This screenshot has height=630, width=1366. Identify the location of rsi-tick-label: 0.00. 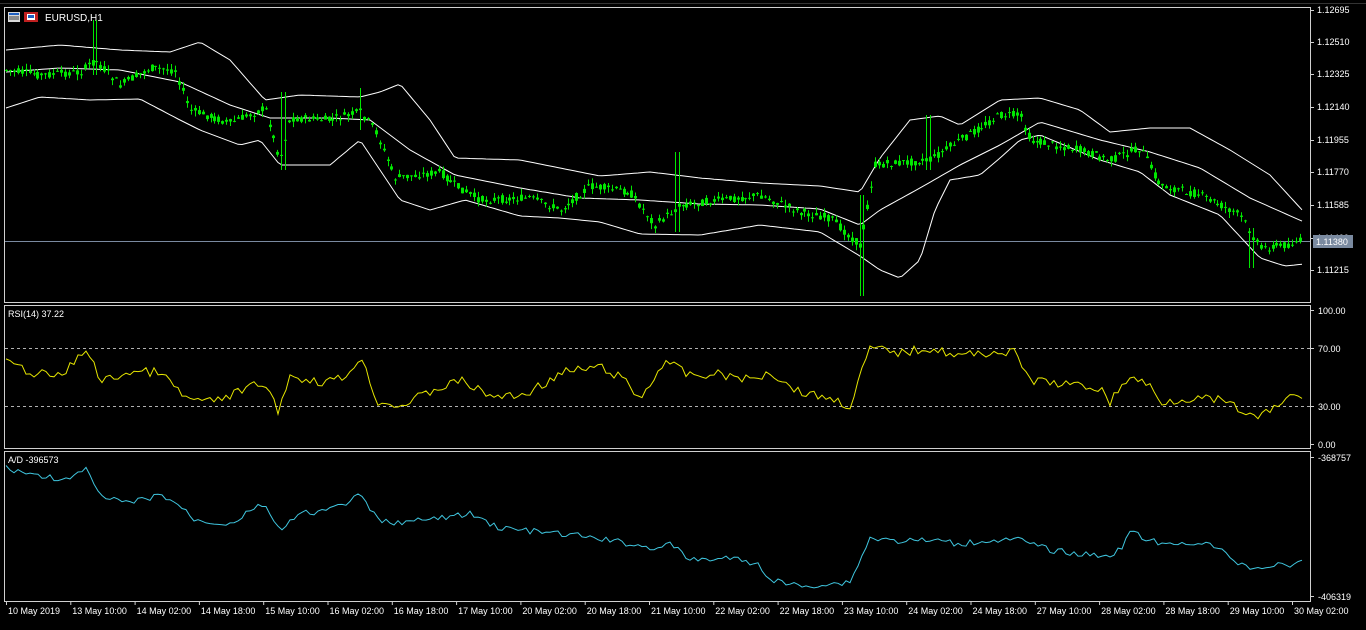
(1327, 445).